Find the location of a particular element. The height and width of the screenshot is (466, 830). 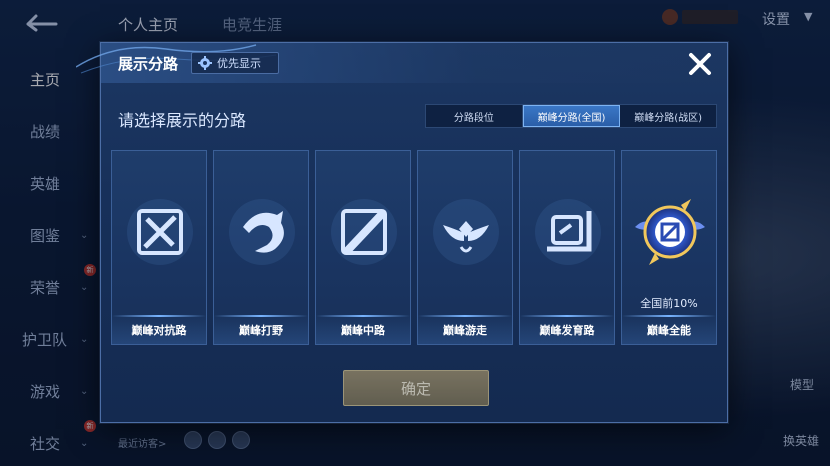

lane-card-label: 巅峰中路 is located at coordinates (363, 330).